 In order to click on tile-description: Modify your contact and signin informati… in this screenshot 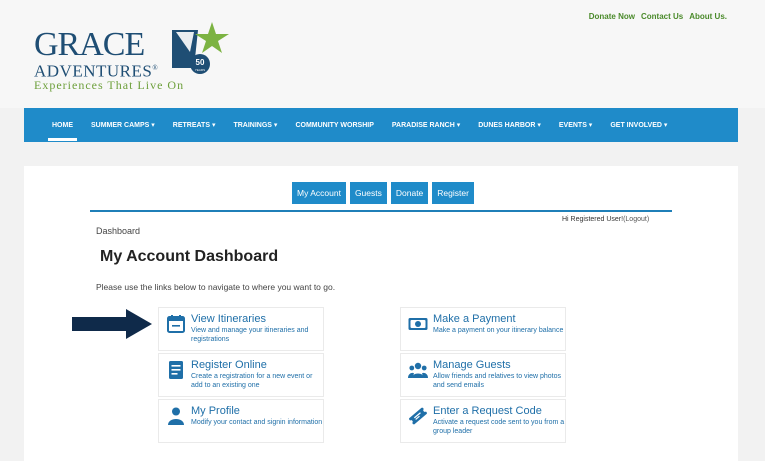, I will do `click(257, 422)`.